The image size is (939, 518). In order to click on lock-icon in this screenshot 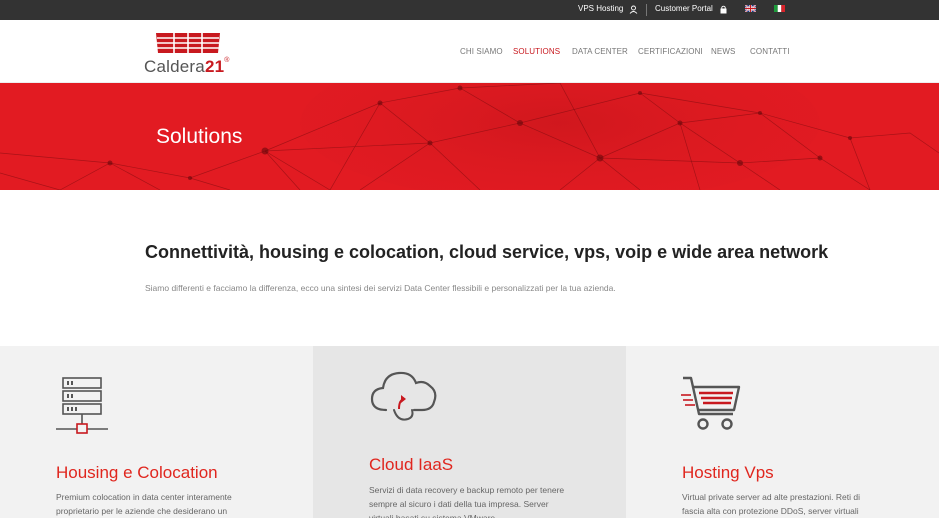, I will do `click(723, 9)`.